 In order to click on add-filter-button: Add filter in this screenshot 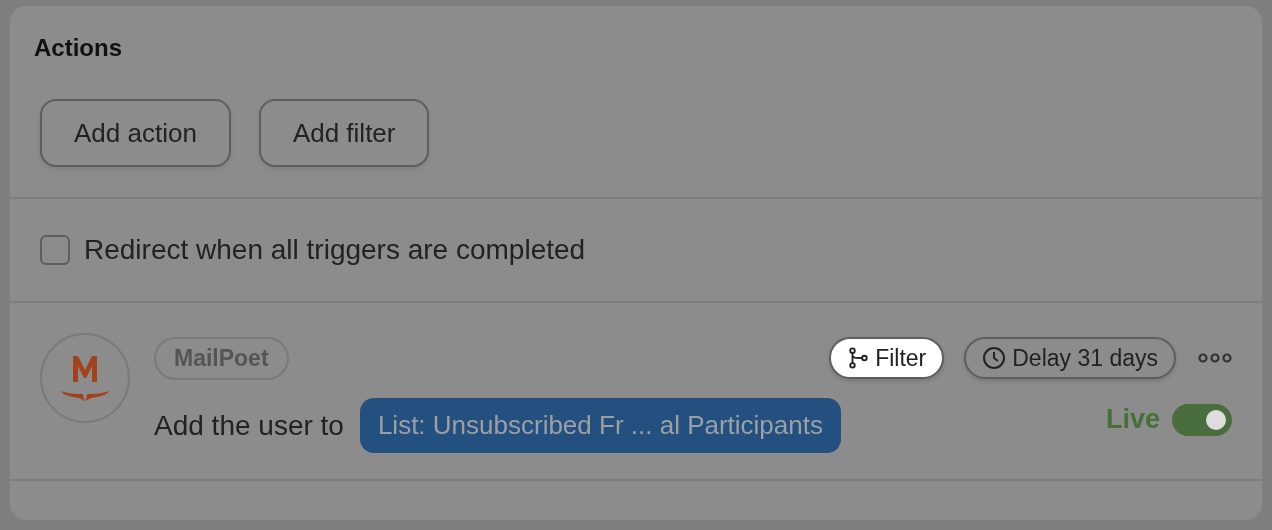, I will do `click(344, 133)`.